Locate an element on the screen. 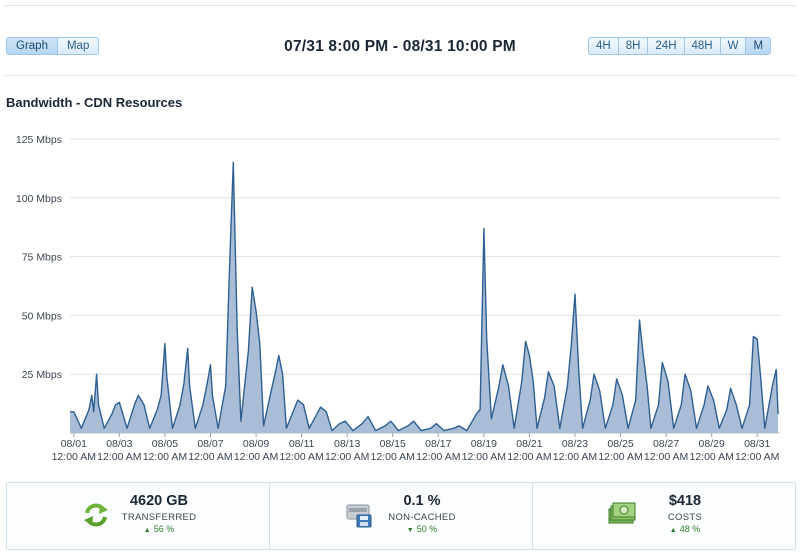 The width and height of the screenshot is (800, 558). y-tick-label: 75 Mbps is located at coordinates (42, 258).